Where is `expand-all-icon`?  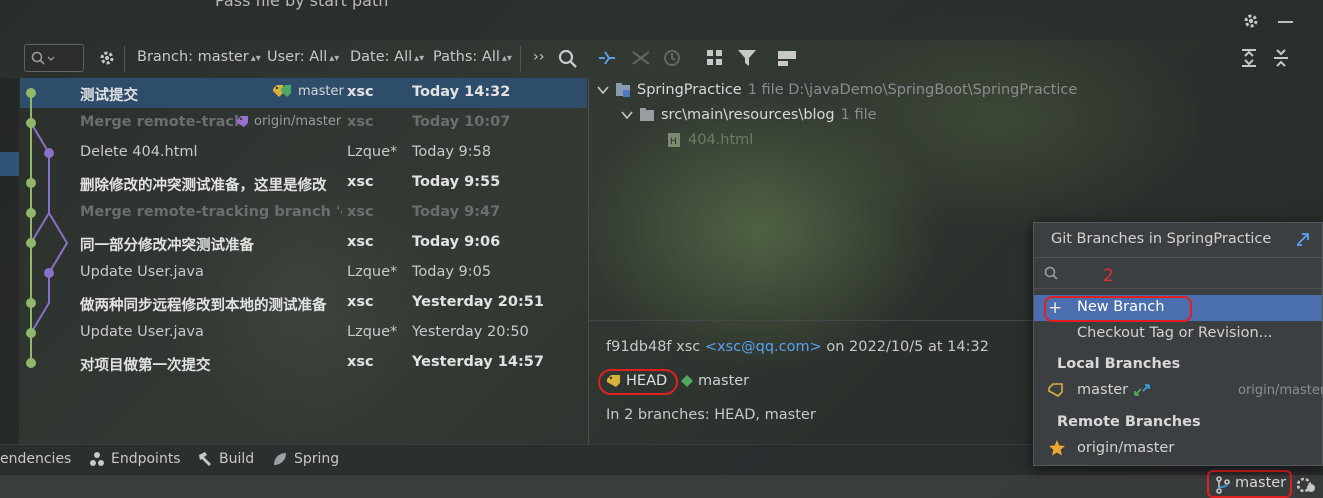
expand-all-icon is located at coordinates (1249, 58).